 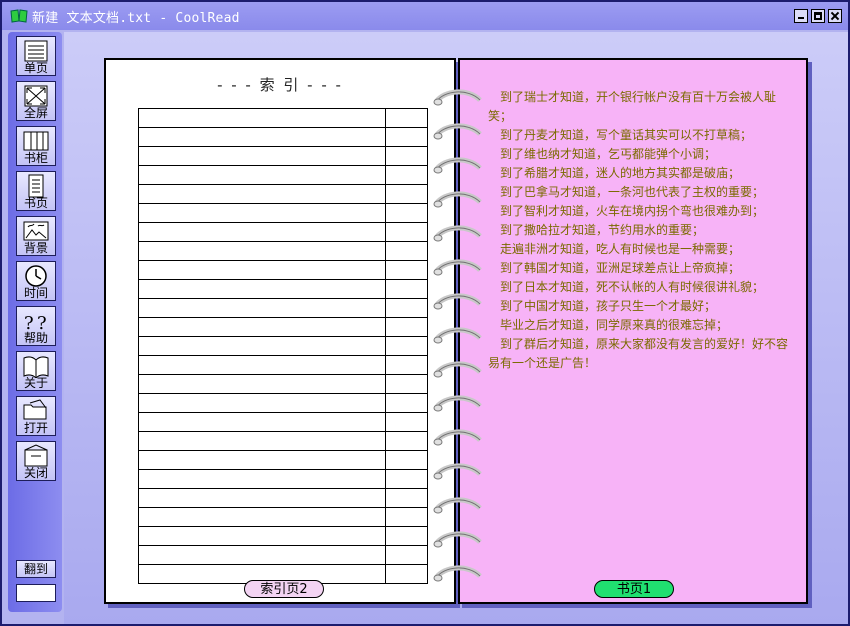 I want to click on goto-button: 翻到, so click(x=36, y=569).